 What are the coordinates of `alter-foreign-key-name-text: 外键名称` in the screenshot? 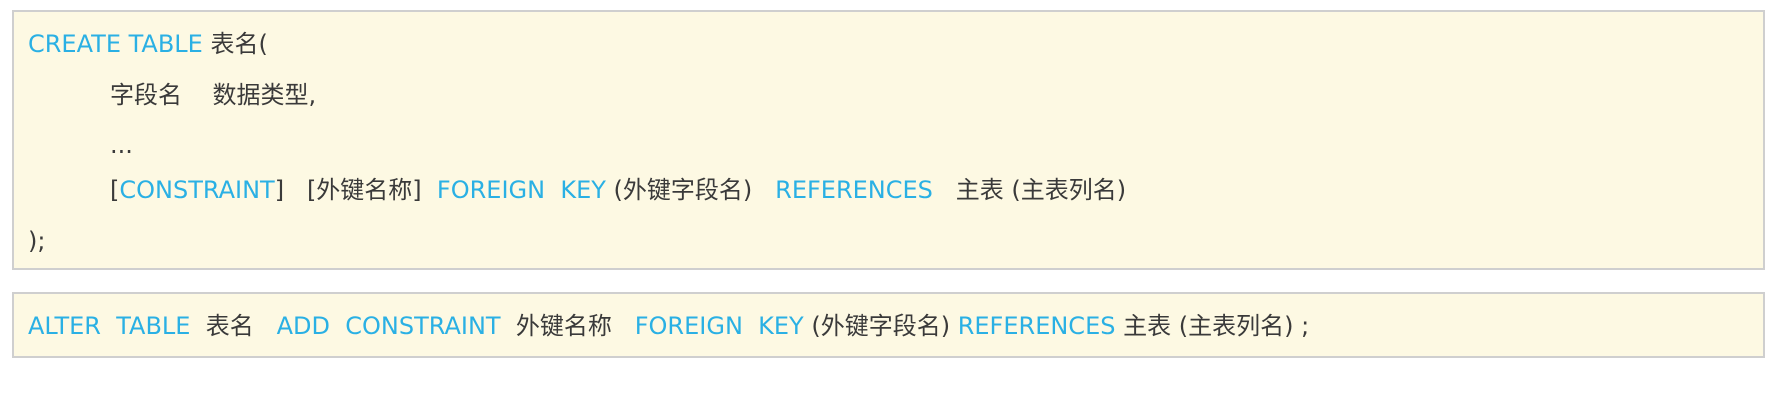 It's located at (567, 326).